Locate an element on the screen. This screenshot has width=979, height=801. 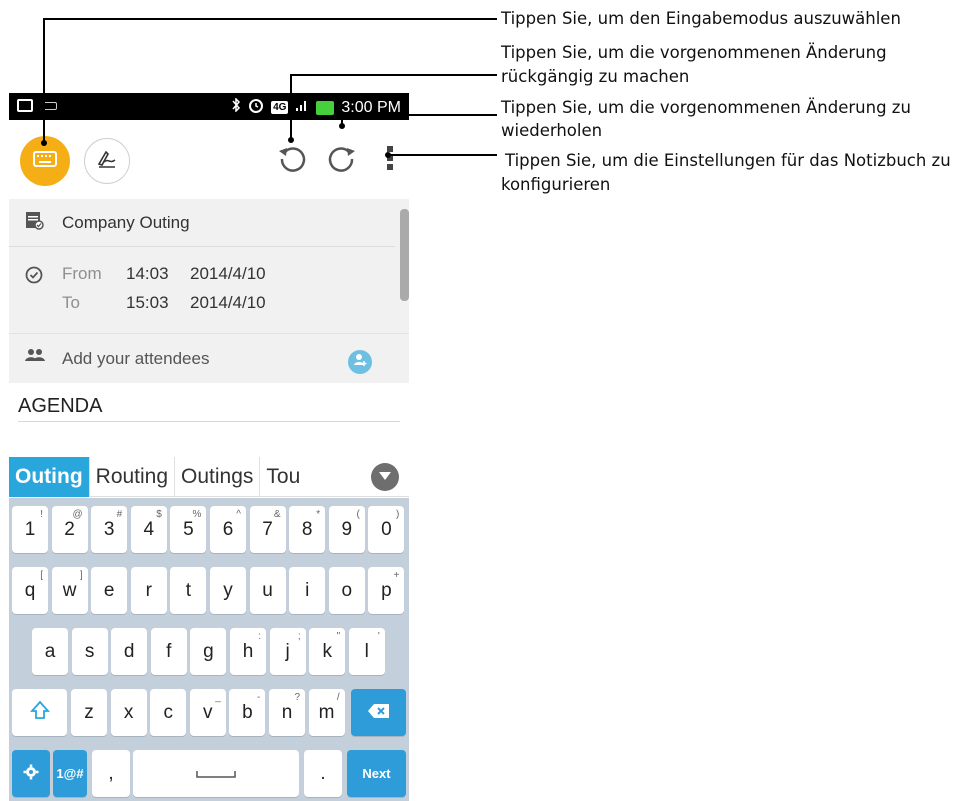
next-key: Next is located at coordinates (376, 773).